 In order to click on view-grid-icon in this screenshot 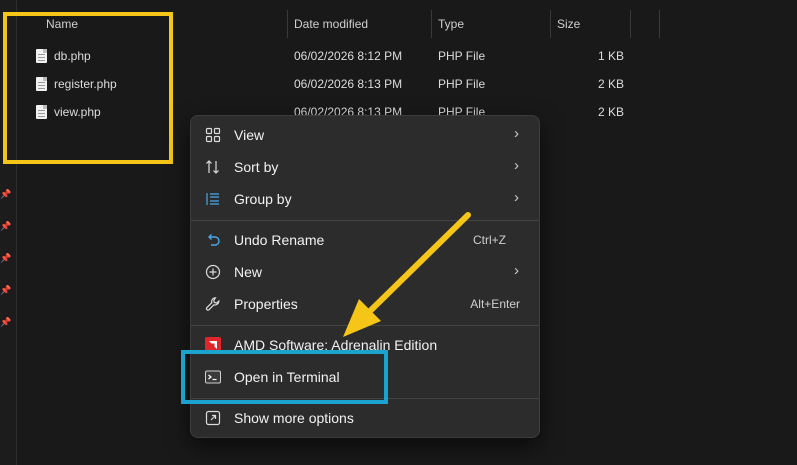, I will do `click(213, 135)`.